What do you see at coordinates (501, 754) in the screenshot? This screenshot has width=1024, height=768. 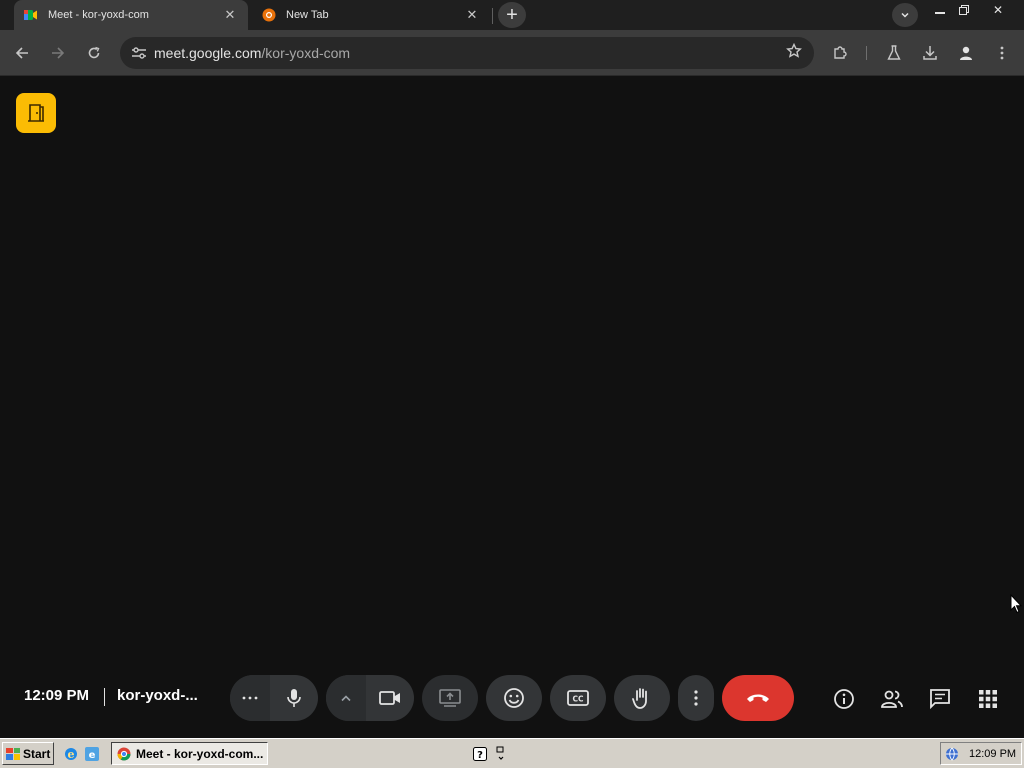 I see `tray-expand-icon` at bounding box center [501, 754].